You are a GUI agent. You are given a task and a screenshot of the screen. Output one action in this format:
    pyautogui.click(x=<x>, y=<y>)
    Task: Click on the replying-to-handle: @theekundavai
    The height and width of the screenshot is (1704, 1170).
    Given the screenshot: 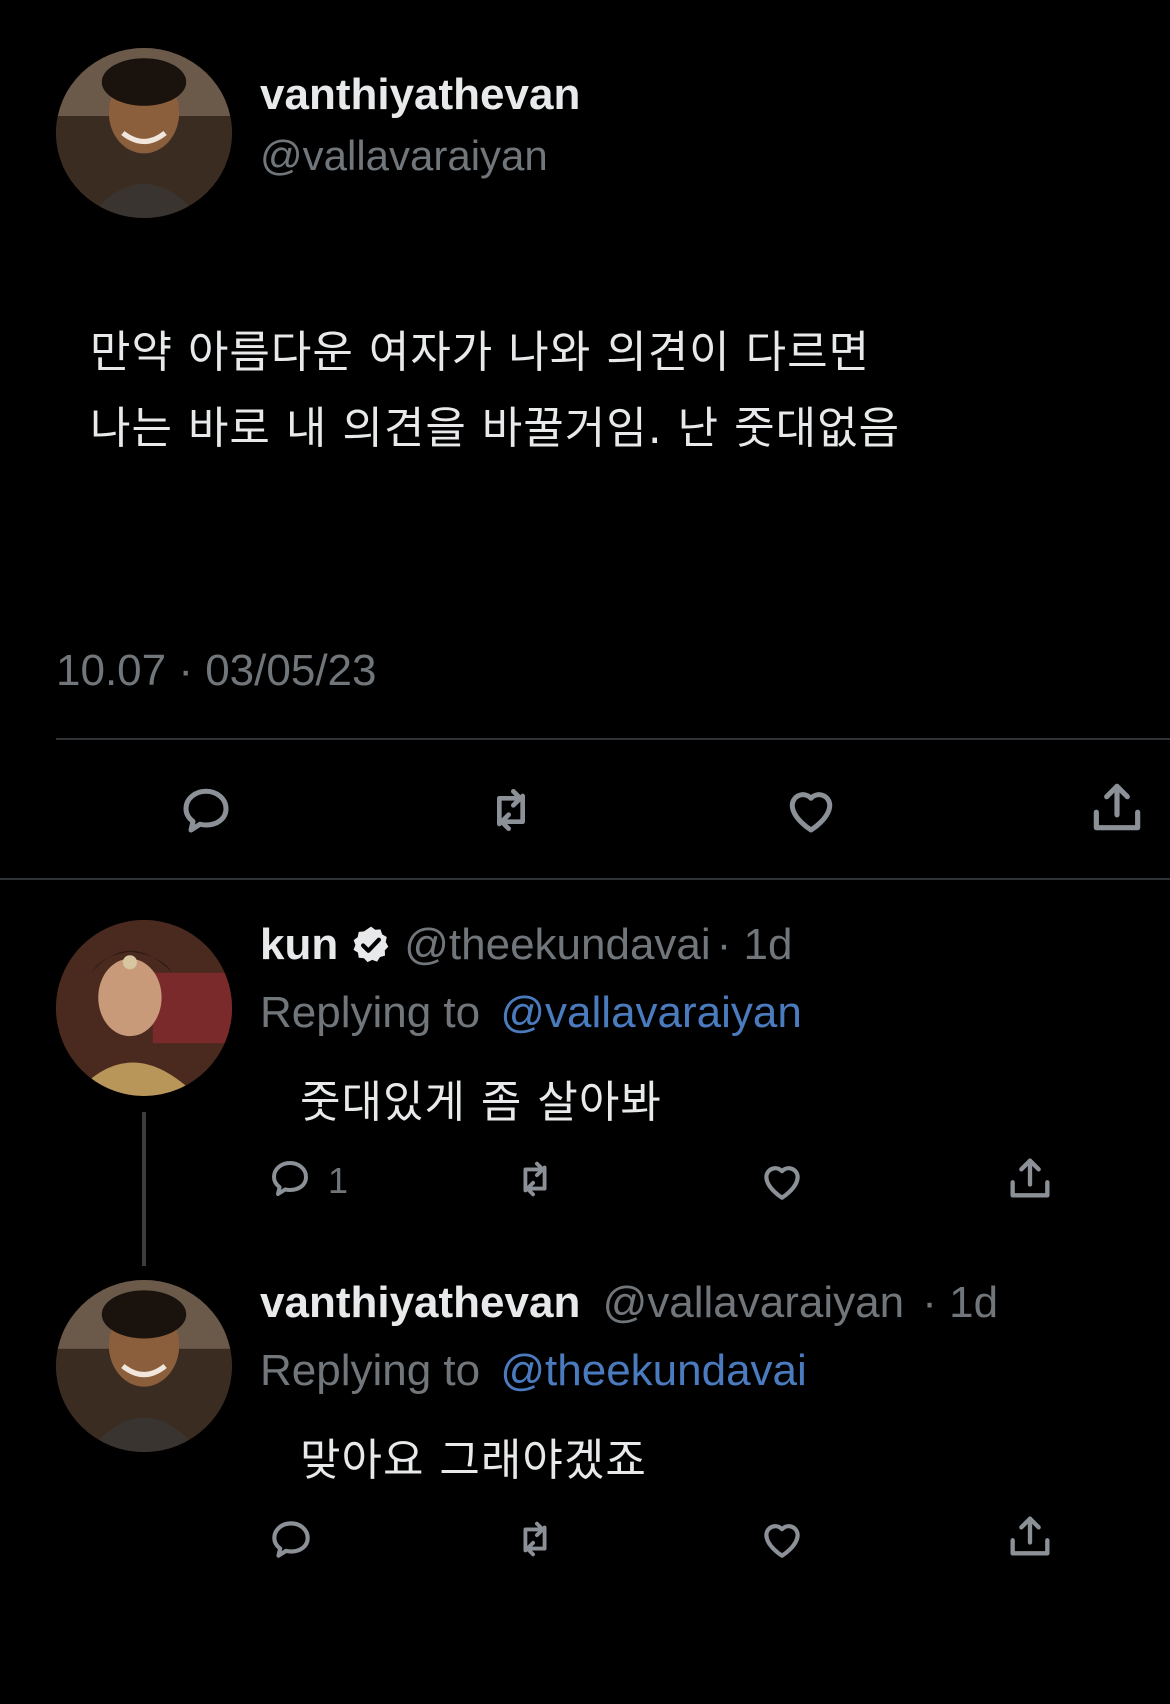 What is the action you would take?
    pyautogui.click(x=653, y=1370)
    